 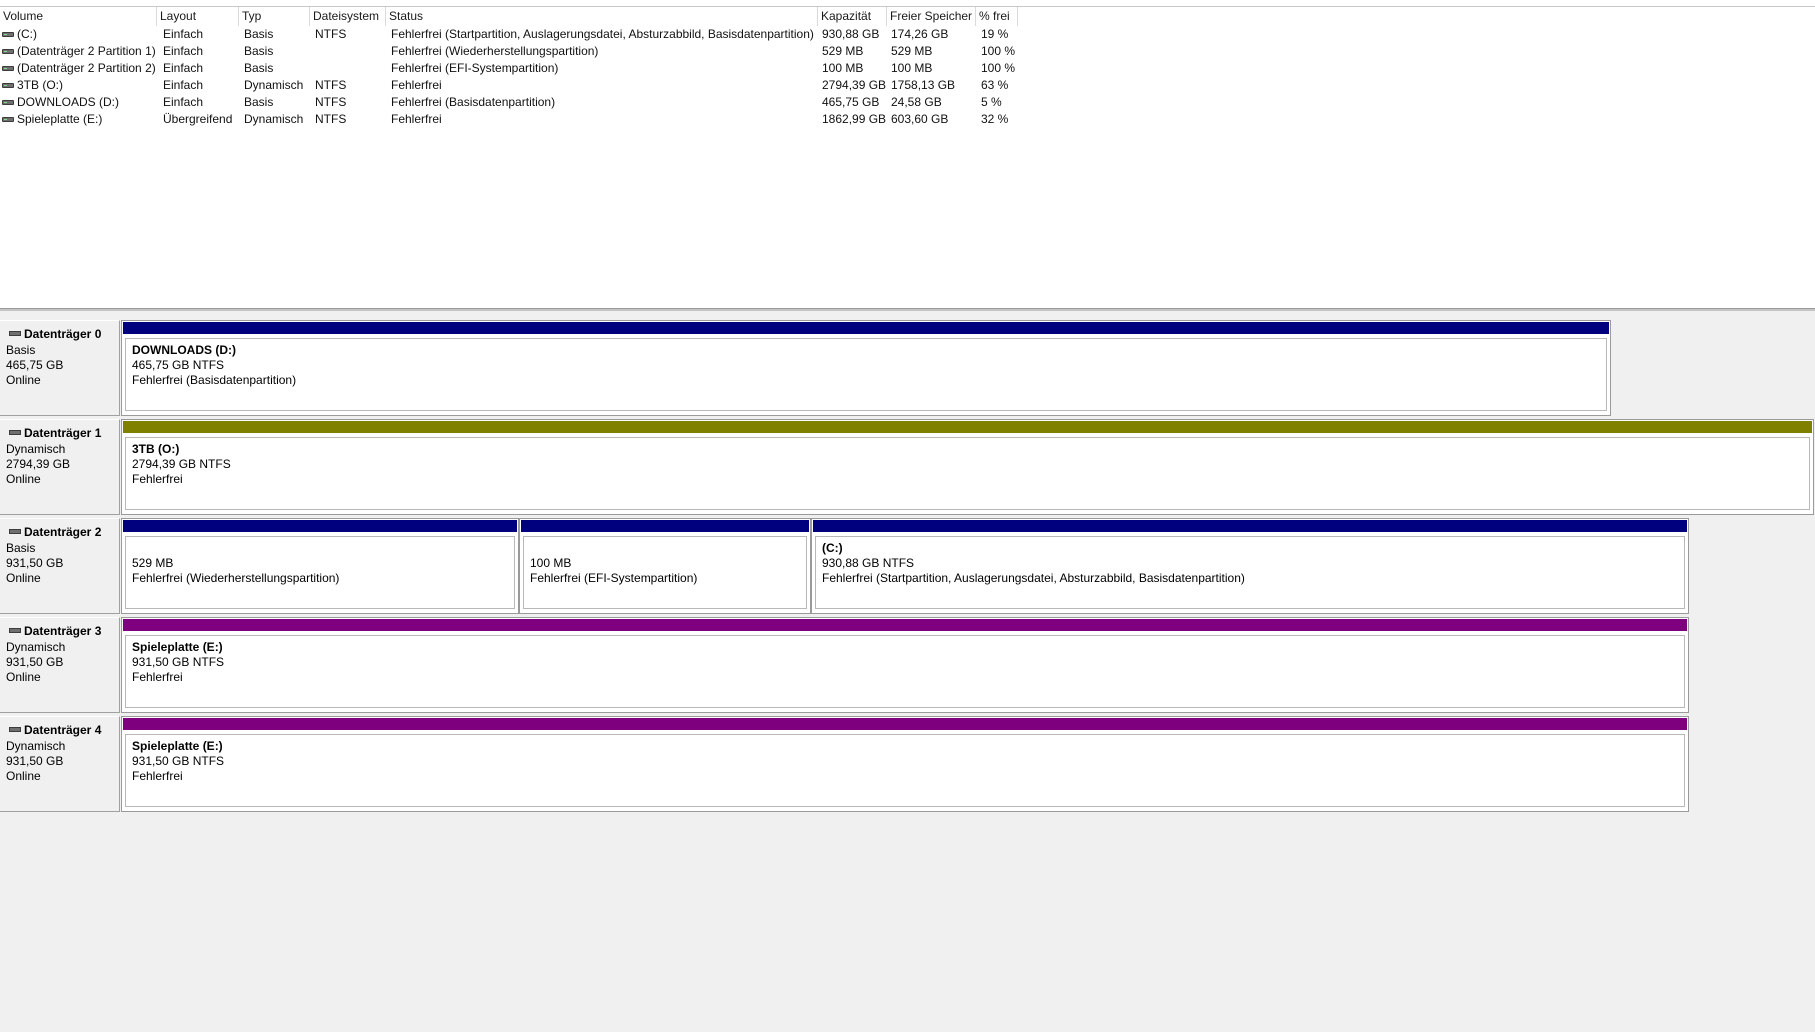 I want to click on disk-name: Datenträger 1, so click(x=63, y=433).